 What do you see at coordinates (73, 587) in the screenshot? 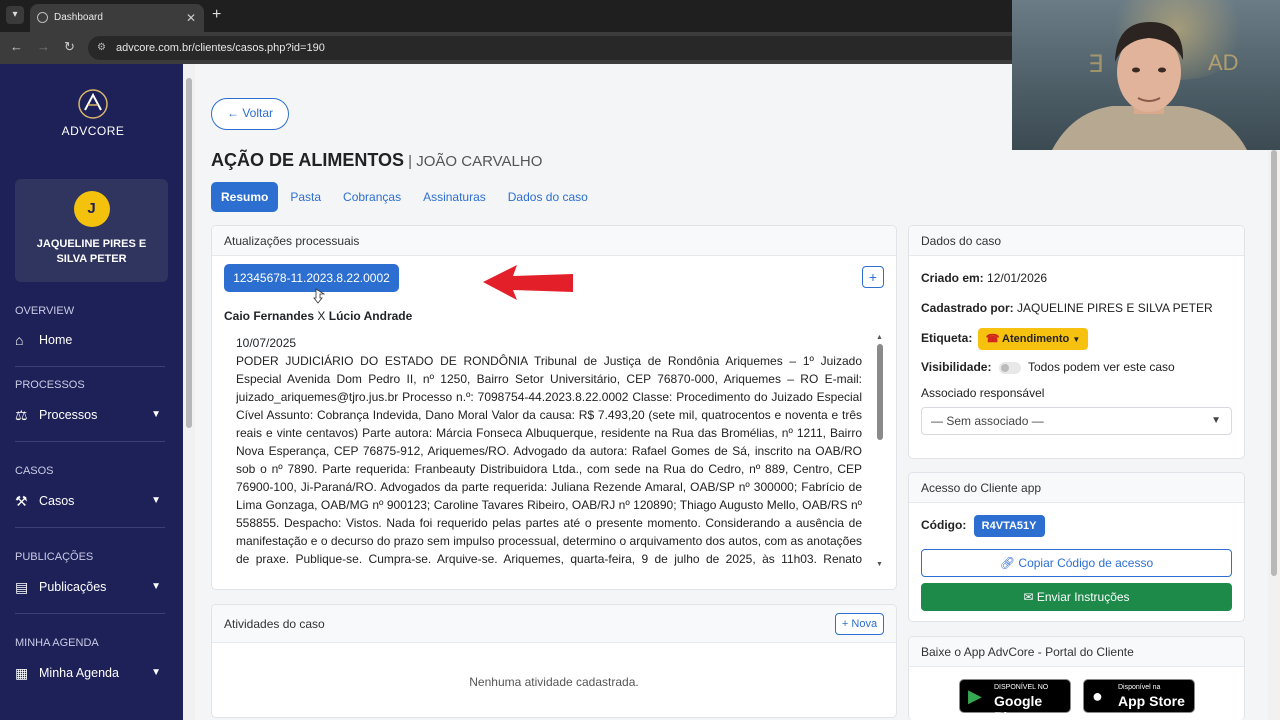
I see `sidebar-item-label: Publicações` at bounding box center [73, 587].